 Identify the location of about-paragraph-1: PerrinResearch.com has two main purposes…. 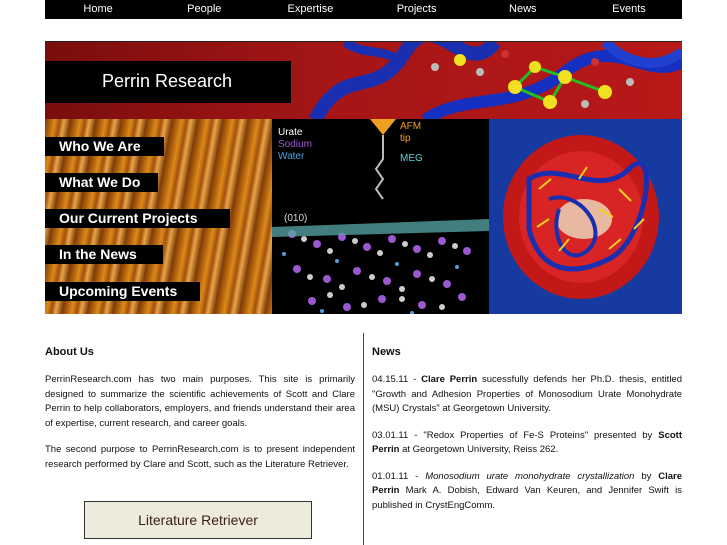
(200, 401).